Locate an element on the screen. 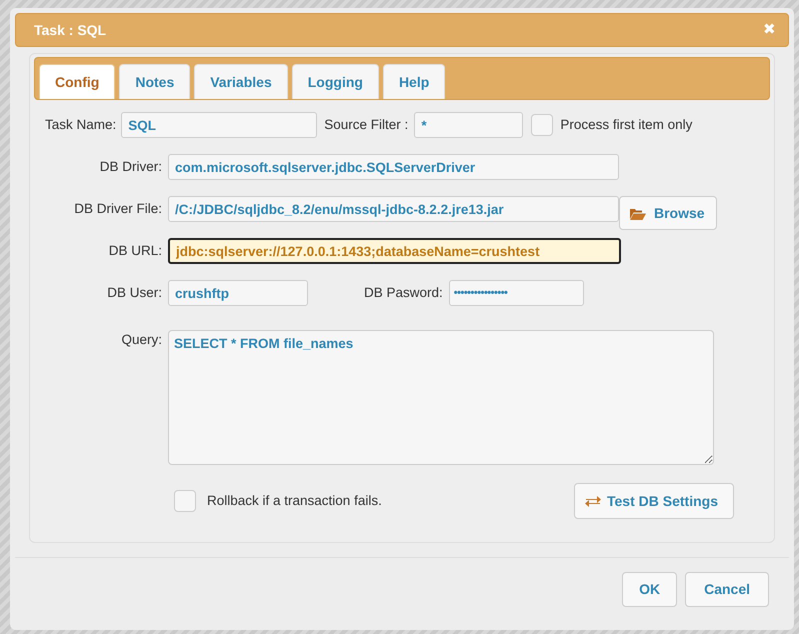 This screenshot has width=799, height=634. field-label: Source Filter : is located at coordinates (366, 125).